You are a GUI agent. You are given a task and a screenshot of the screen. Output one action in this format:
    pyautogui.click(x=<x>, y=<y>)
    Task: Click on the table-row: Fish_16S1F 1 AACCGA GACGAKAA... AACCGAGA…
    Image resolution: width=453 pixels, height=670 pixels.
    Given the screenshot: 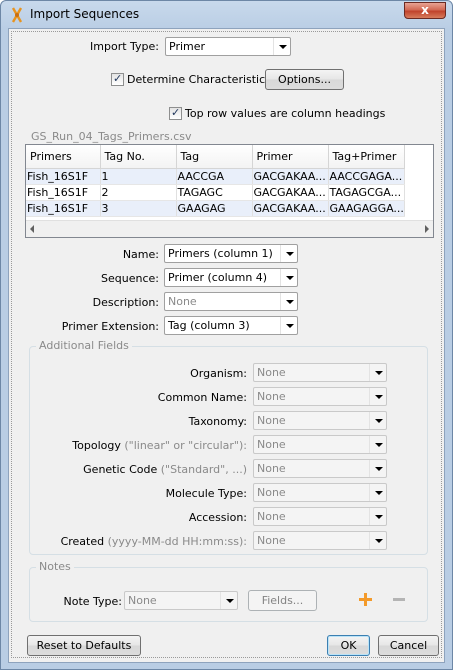 What is the action you would take?
    pyautogui.click(x=215, y=176)
    